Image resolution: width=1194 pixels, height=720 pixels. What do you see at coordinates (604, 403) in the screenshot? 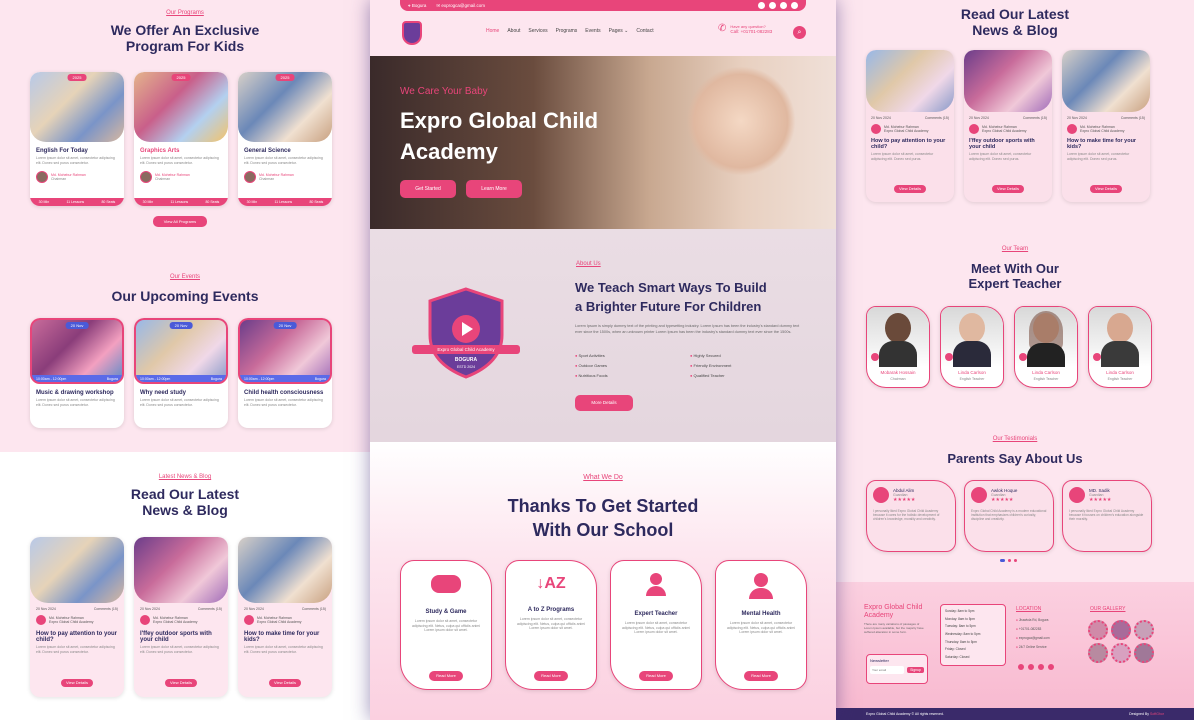
I see `more-details-button: More Details` at bounding box center [604, 403].